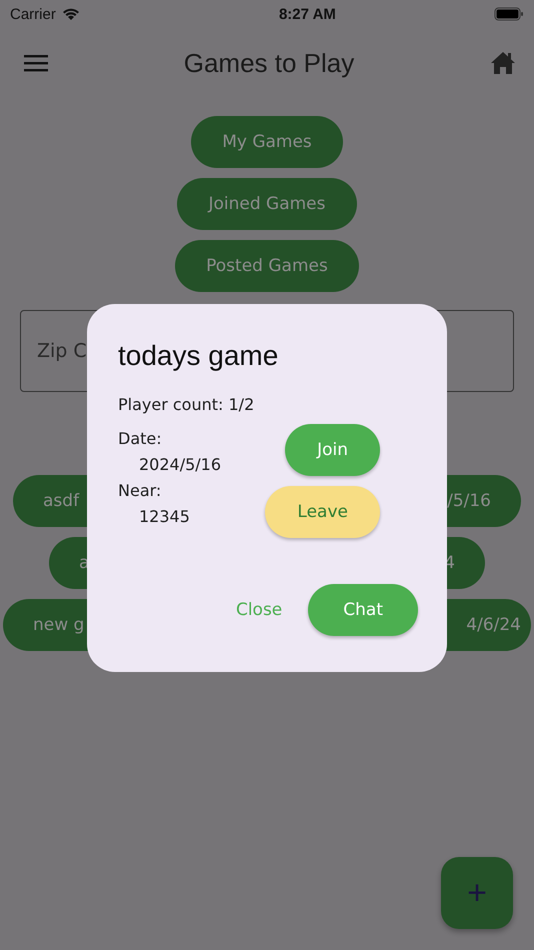 The width and height of the screenshot is (534, 950). Describe the element at coordinates (140, 491) in the screenshot. I see `near-label: Near:` at that location.